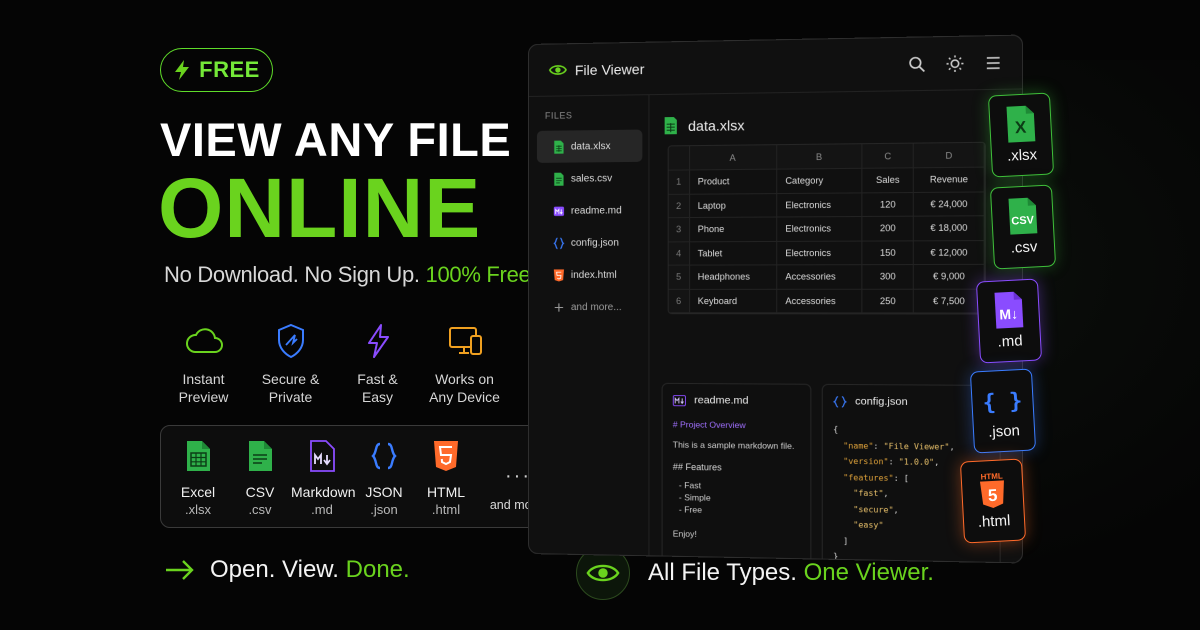 Image resolution: width=1200 pixels, height=630 pixels. Describe the element at coordinates (733, 157) in the screenshot. I see `column-letter: A` at that location.